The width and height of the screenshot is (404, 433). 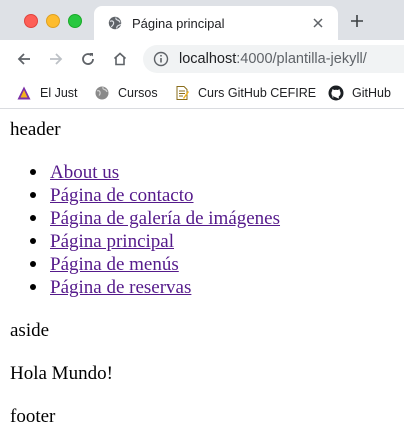 I want to click on menu-item: Página de contacto, so click(x=154, y=195).